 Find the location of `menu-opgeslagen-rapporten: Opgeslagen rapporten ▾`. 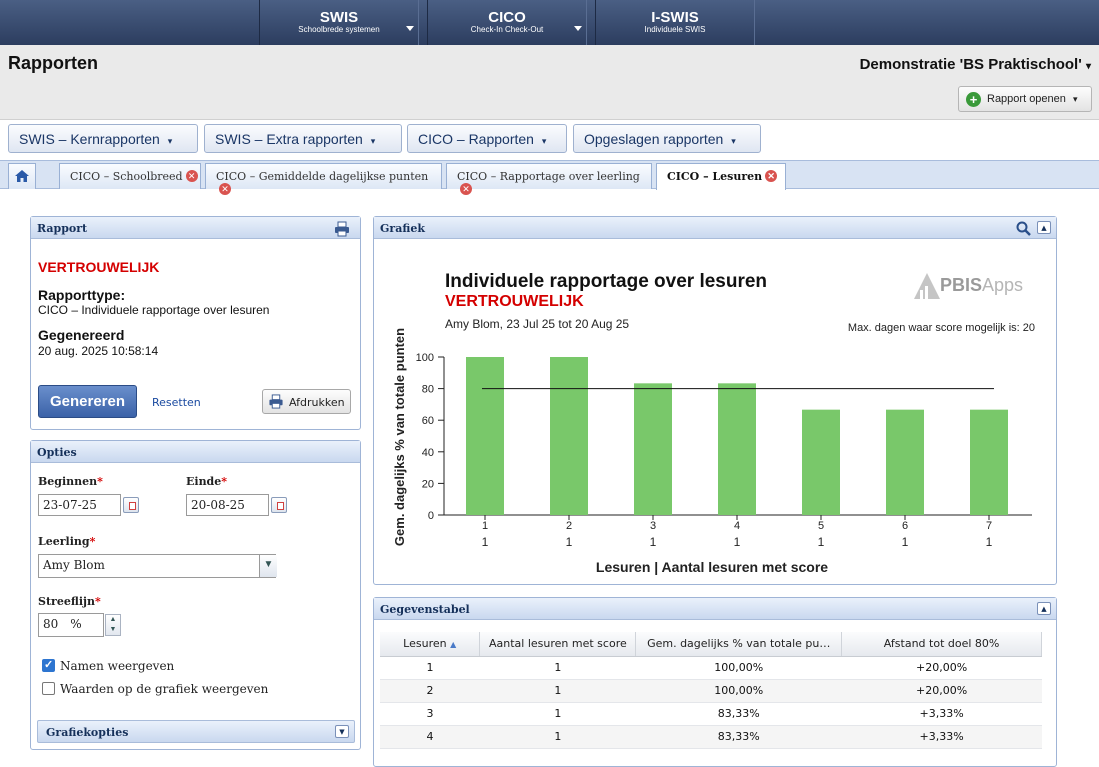

menu-opgeslagen-rapporten: Opgeslagen rapporten ▾ is located at coordinates (667, 138).